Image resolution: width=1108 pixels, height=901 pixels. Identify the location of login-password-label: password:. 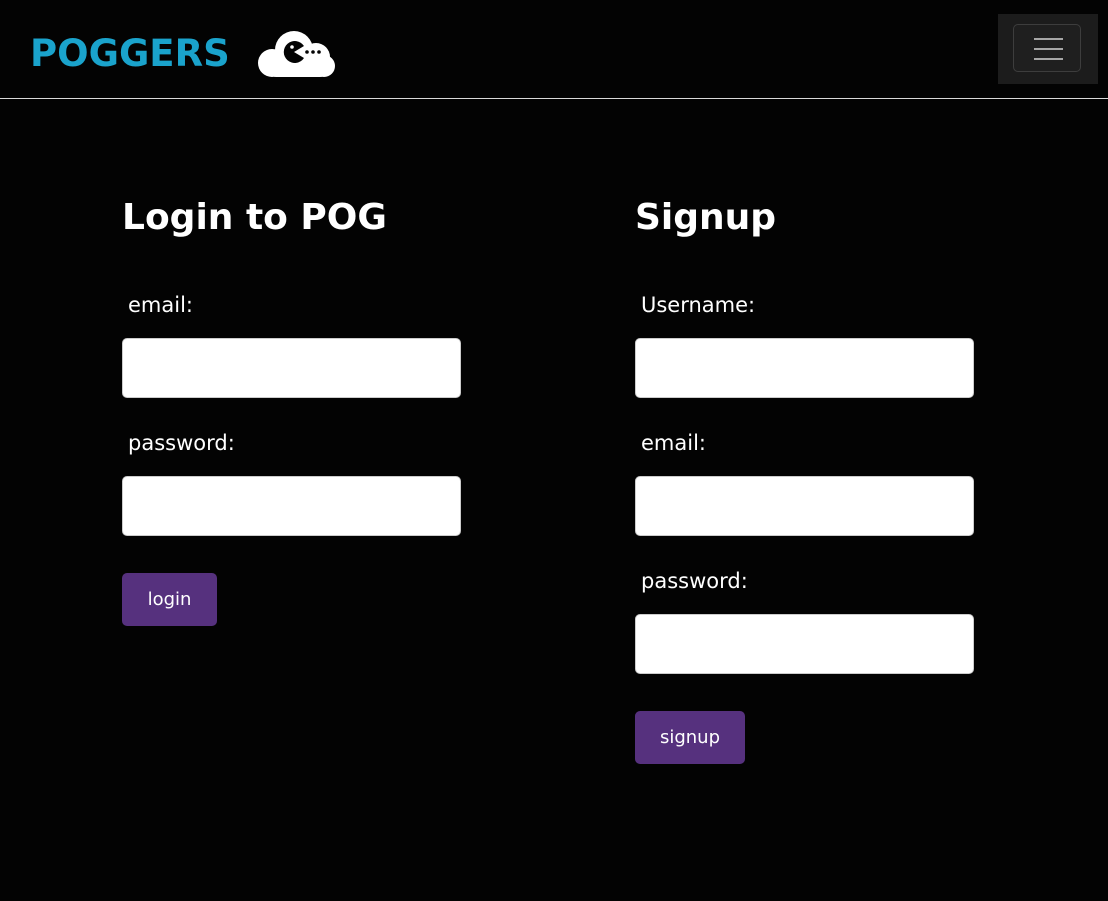
(181, 443).